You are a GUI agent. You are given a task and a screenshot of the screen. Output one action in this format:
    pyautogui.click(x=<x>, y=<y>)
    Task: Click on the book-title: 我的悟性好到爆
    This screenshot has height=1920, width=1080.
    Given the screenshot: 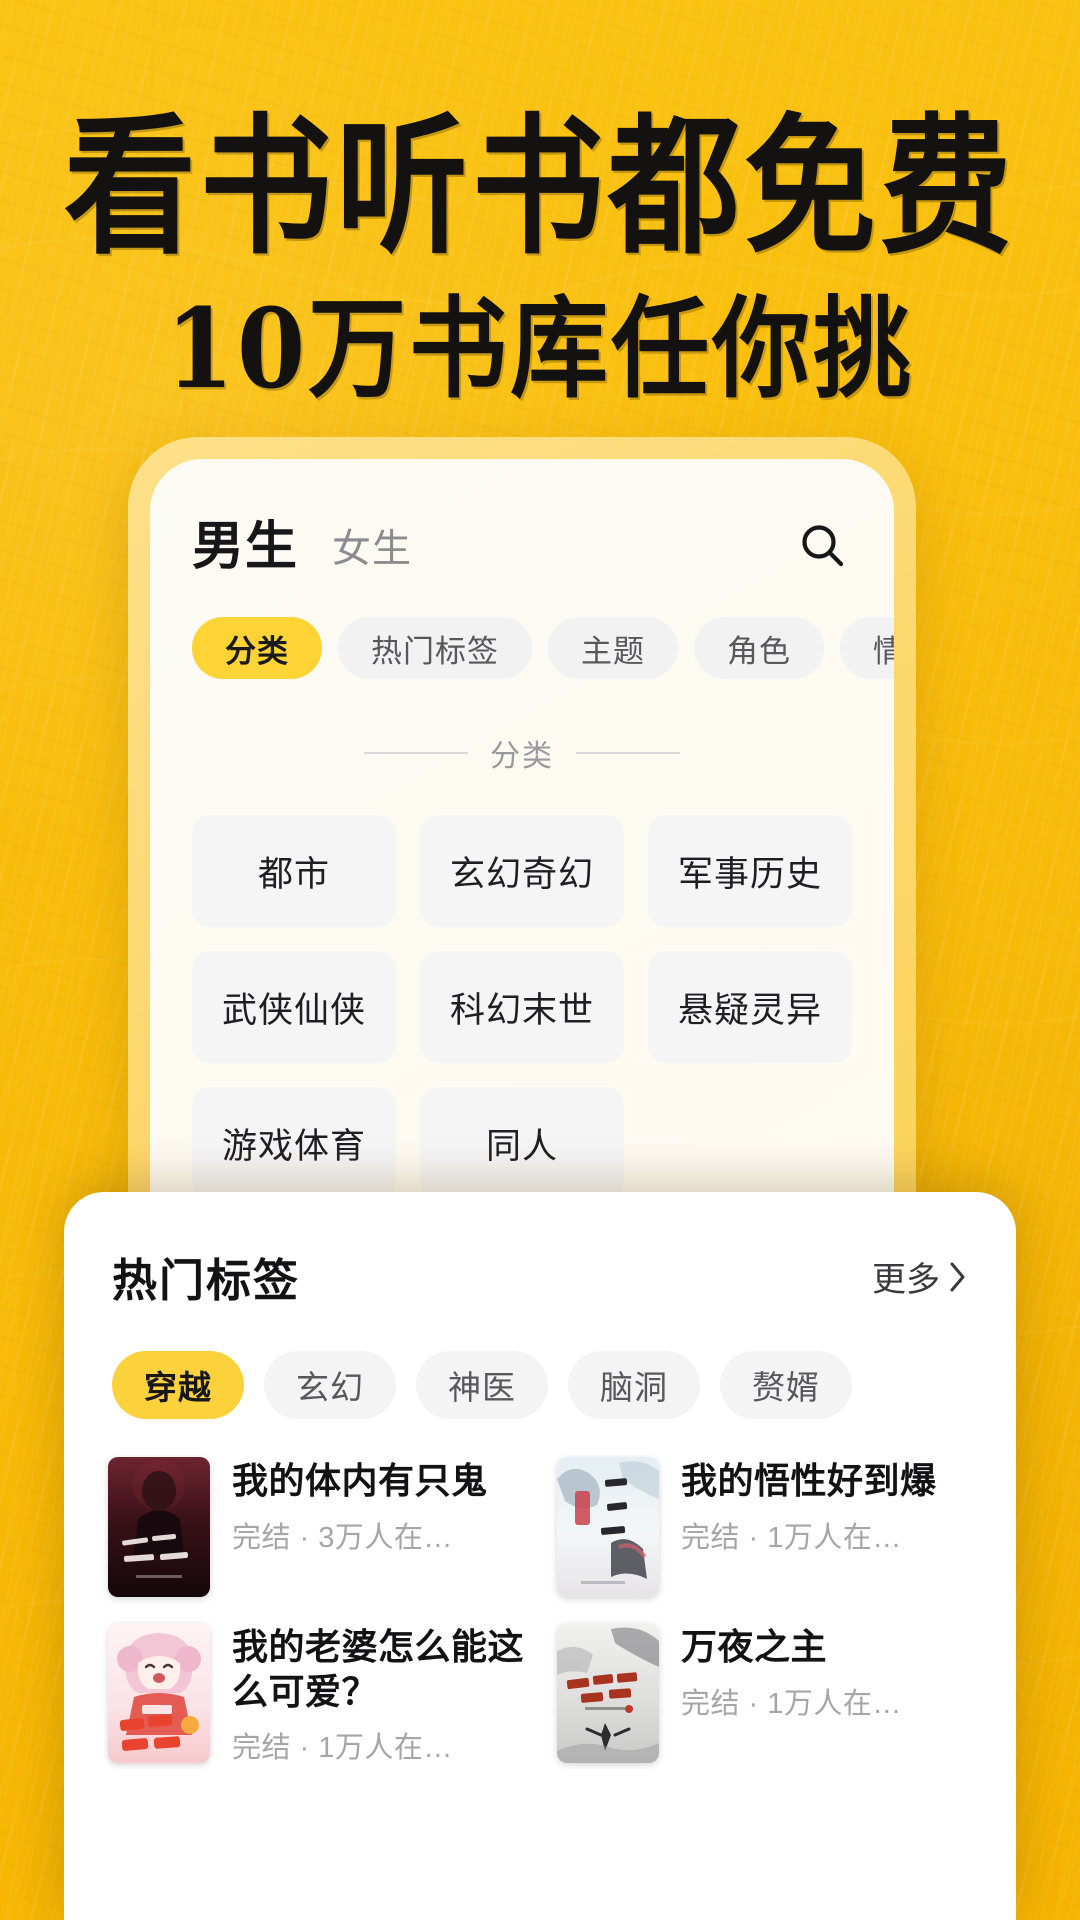 What is the action you would take?
    pyautogui.click(x=809, y=1480)
    